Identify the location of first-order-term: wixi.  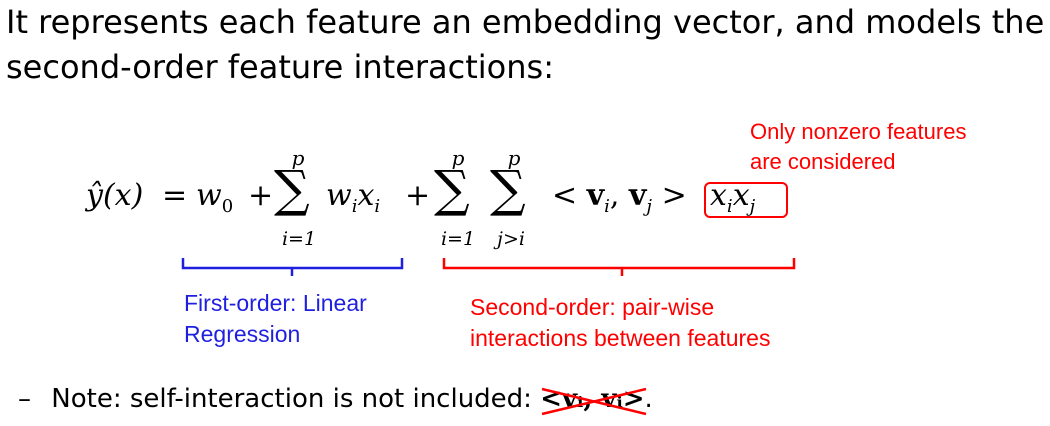
(353, 197).